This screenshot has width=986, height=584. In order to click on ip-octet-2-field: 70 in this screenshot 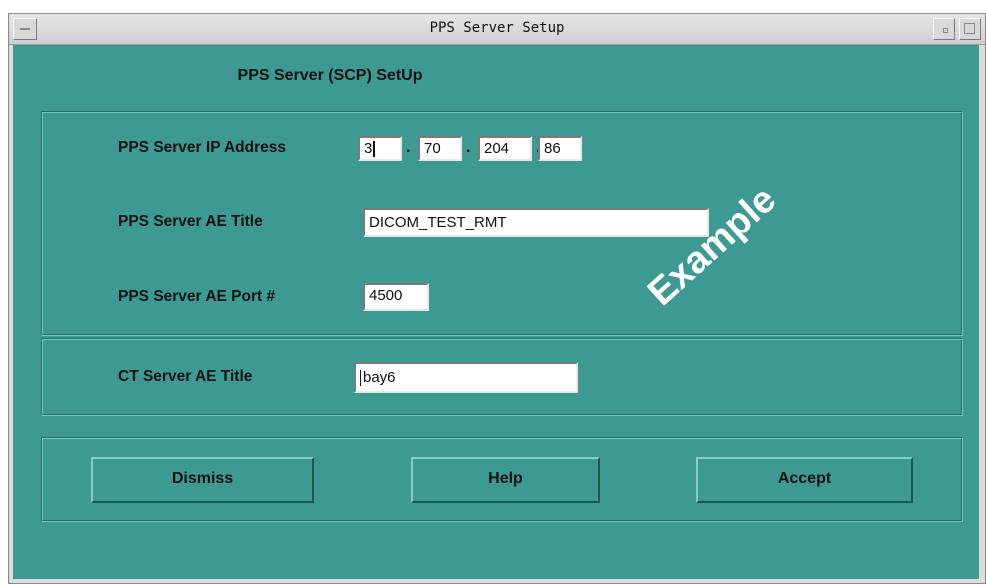, I will do `click(440, 148)`.